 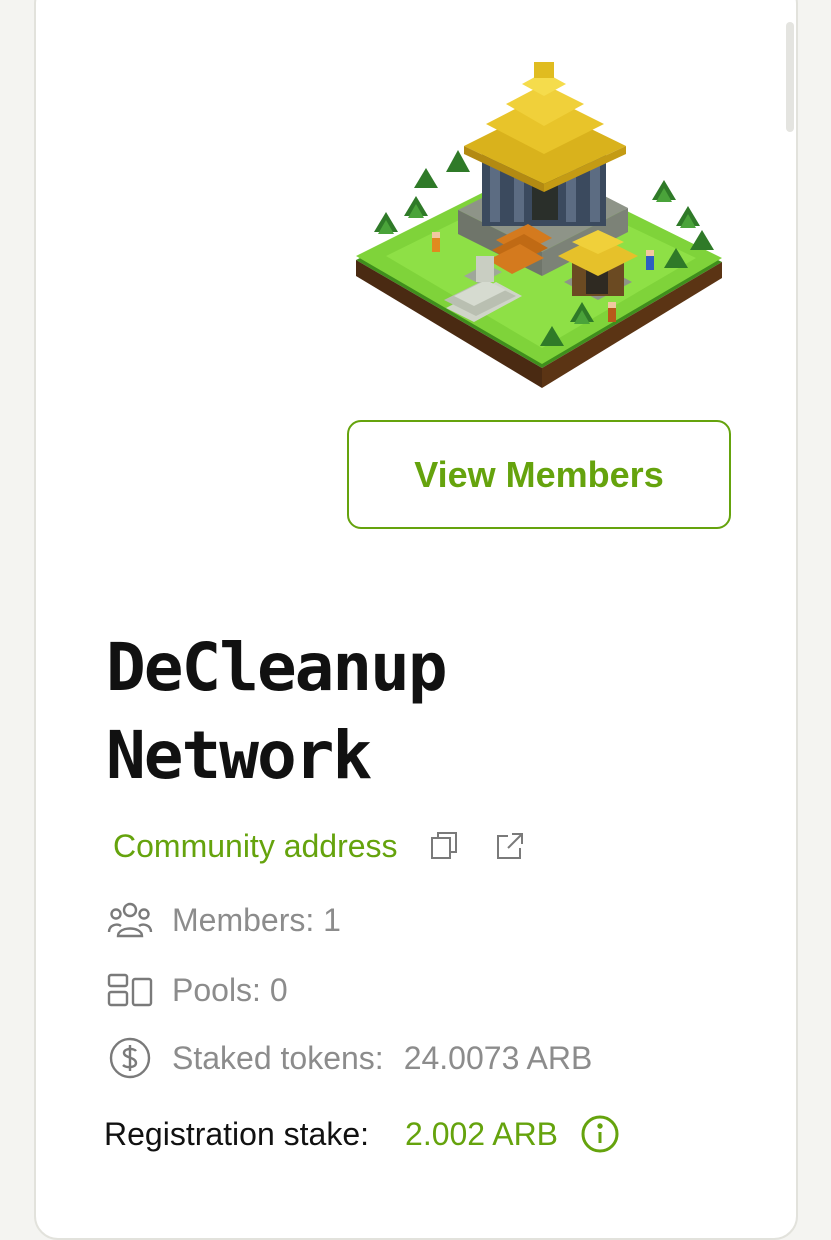 I want to click on external-link-icon, so click(x=510, y=846).